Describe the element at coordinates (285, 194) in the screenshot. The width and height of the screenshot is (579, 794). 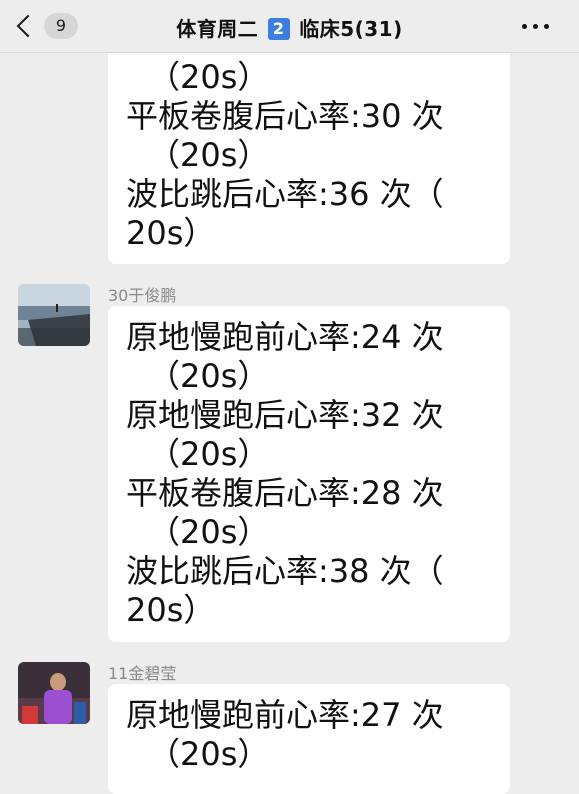
I see `message-line: 波比跳后心率:36 次（` at that location.